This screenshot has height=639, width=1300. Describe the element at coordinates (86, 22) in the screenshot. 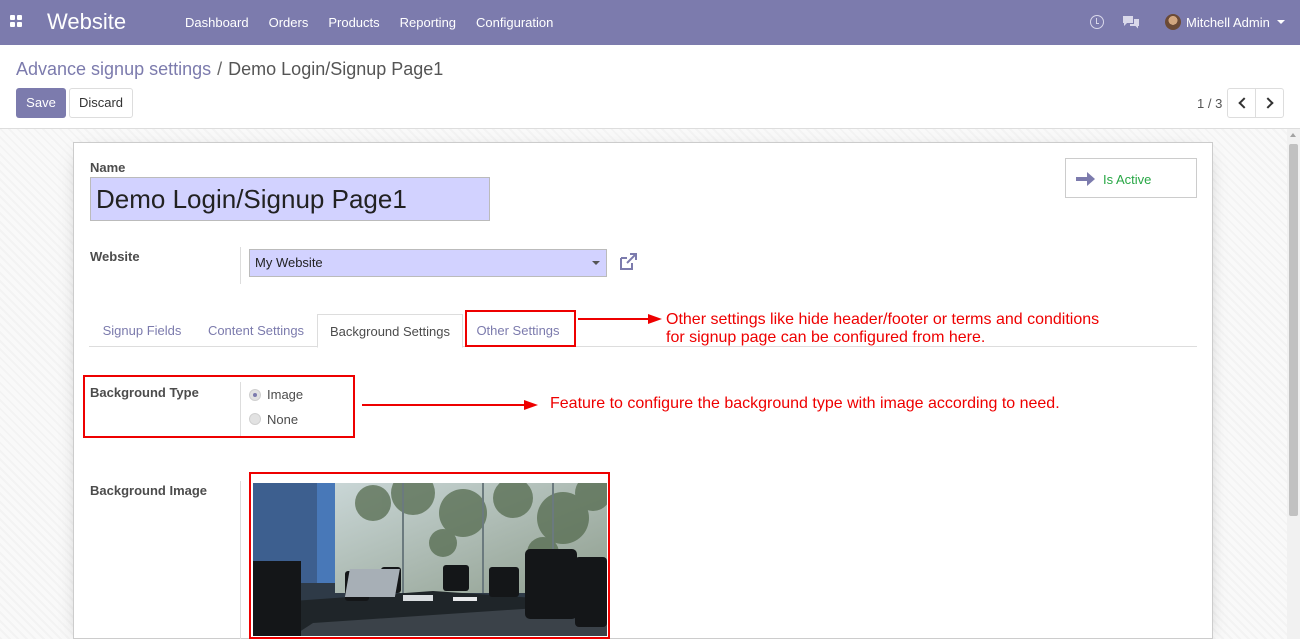

I see `app-title: Website` at that location.